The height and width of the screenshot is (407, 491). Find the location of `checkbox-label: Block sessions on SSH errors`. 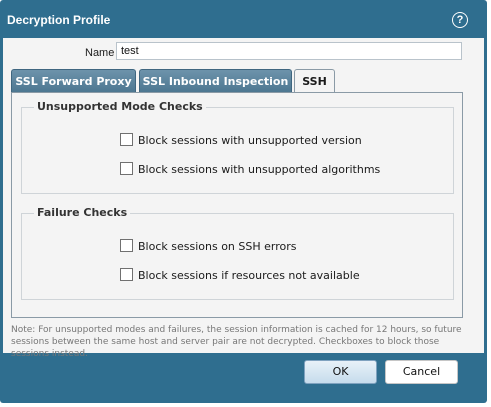

checkbox-label: Block sessions on SSH errors is located at coordinates (217, 246).